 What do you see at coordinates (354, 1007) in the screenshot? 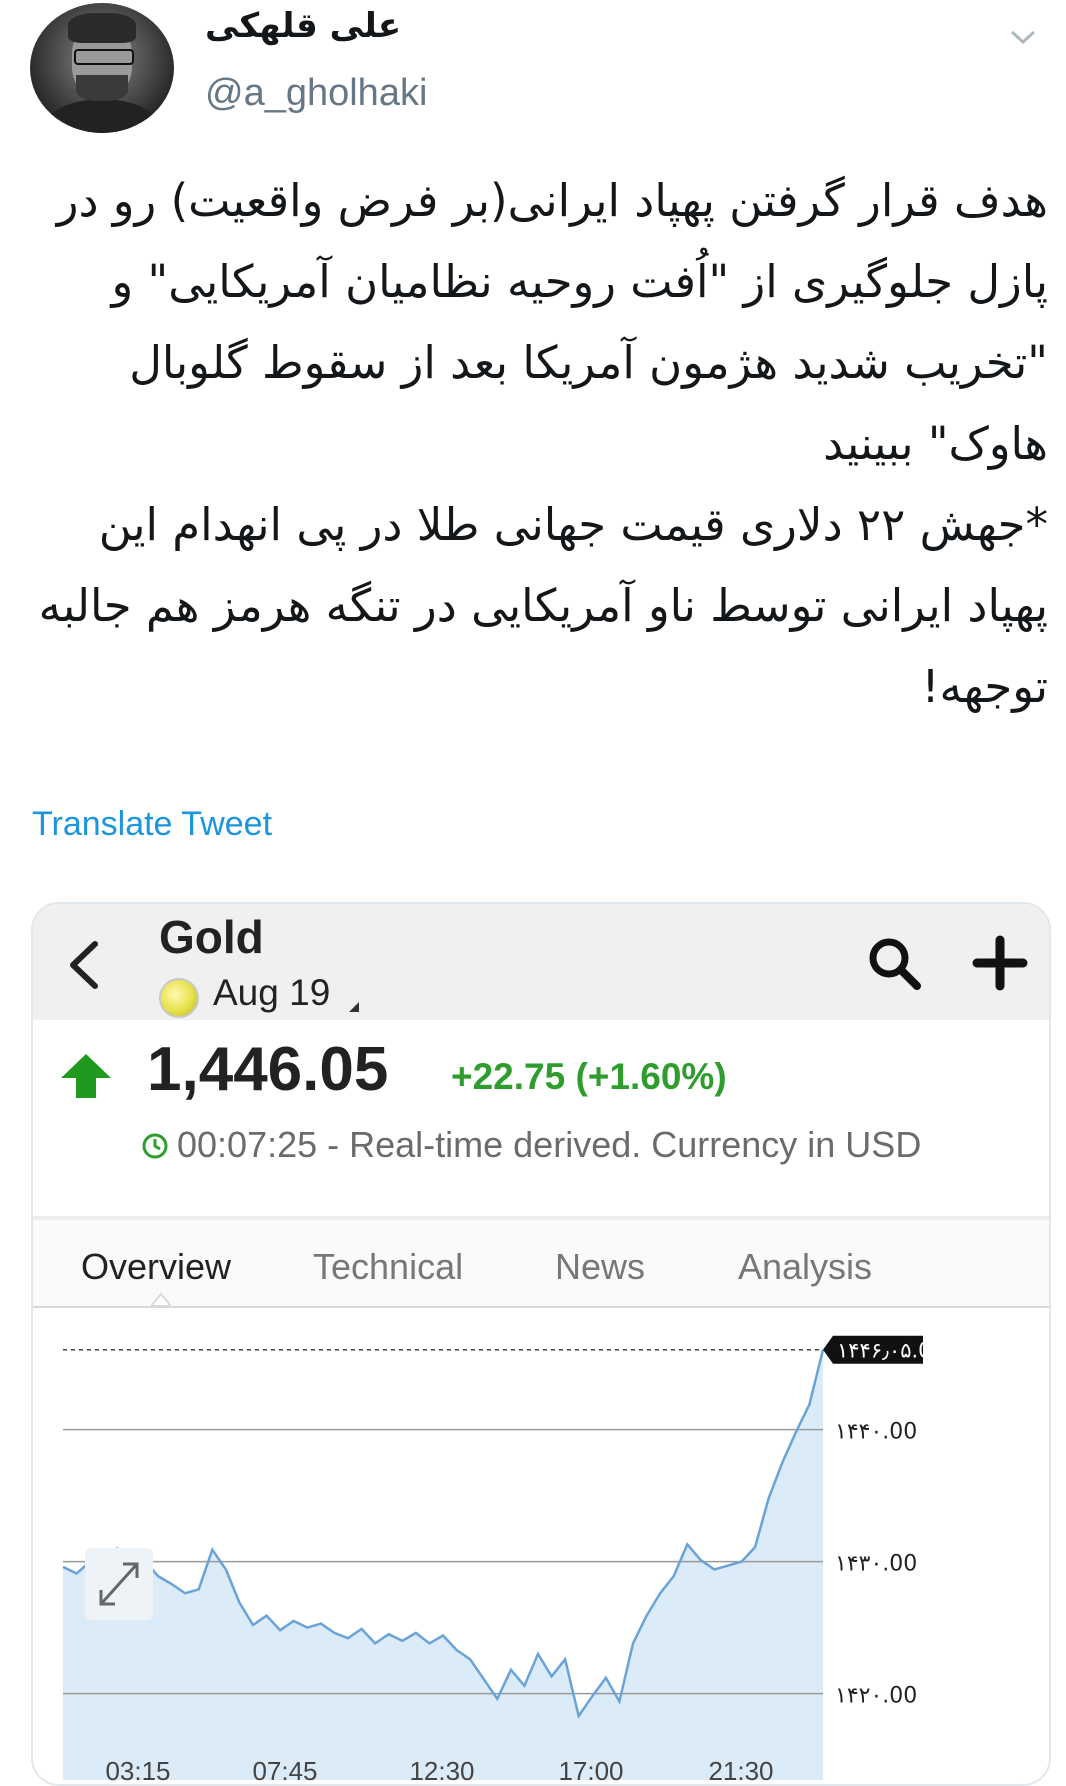
I see `dropdown-caret-icon` at bounding box center [354, 1007].